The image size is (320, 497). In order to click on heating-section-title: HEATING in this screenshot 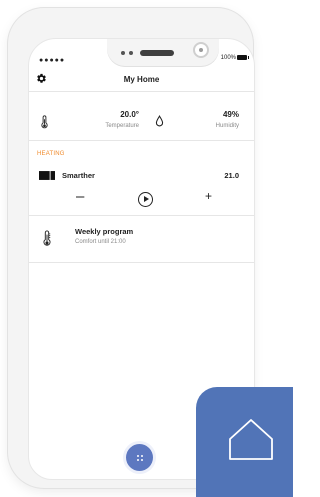, I will do `click(51, 154)`.